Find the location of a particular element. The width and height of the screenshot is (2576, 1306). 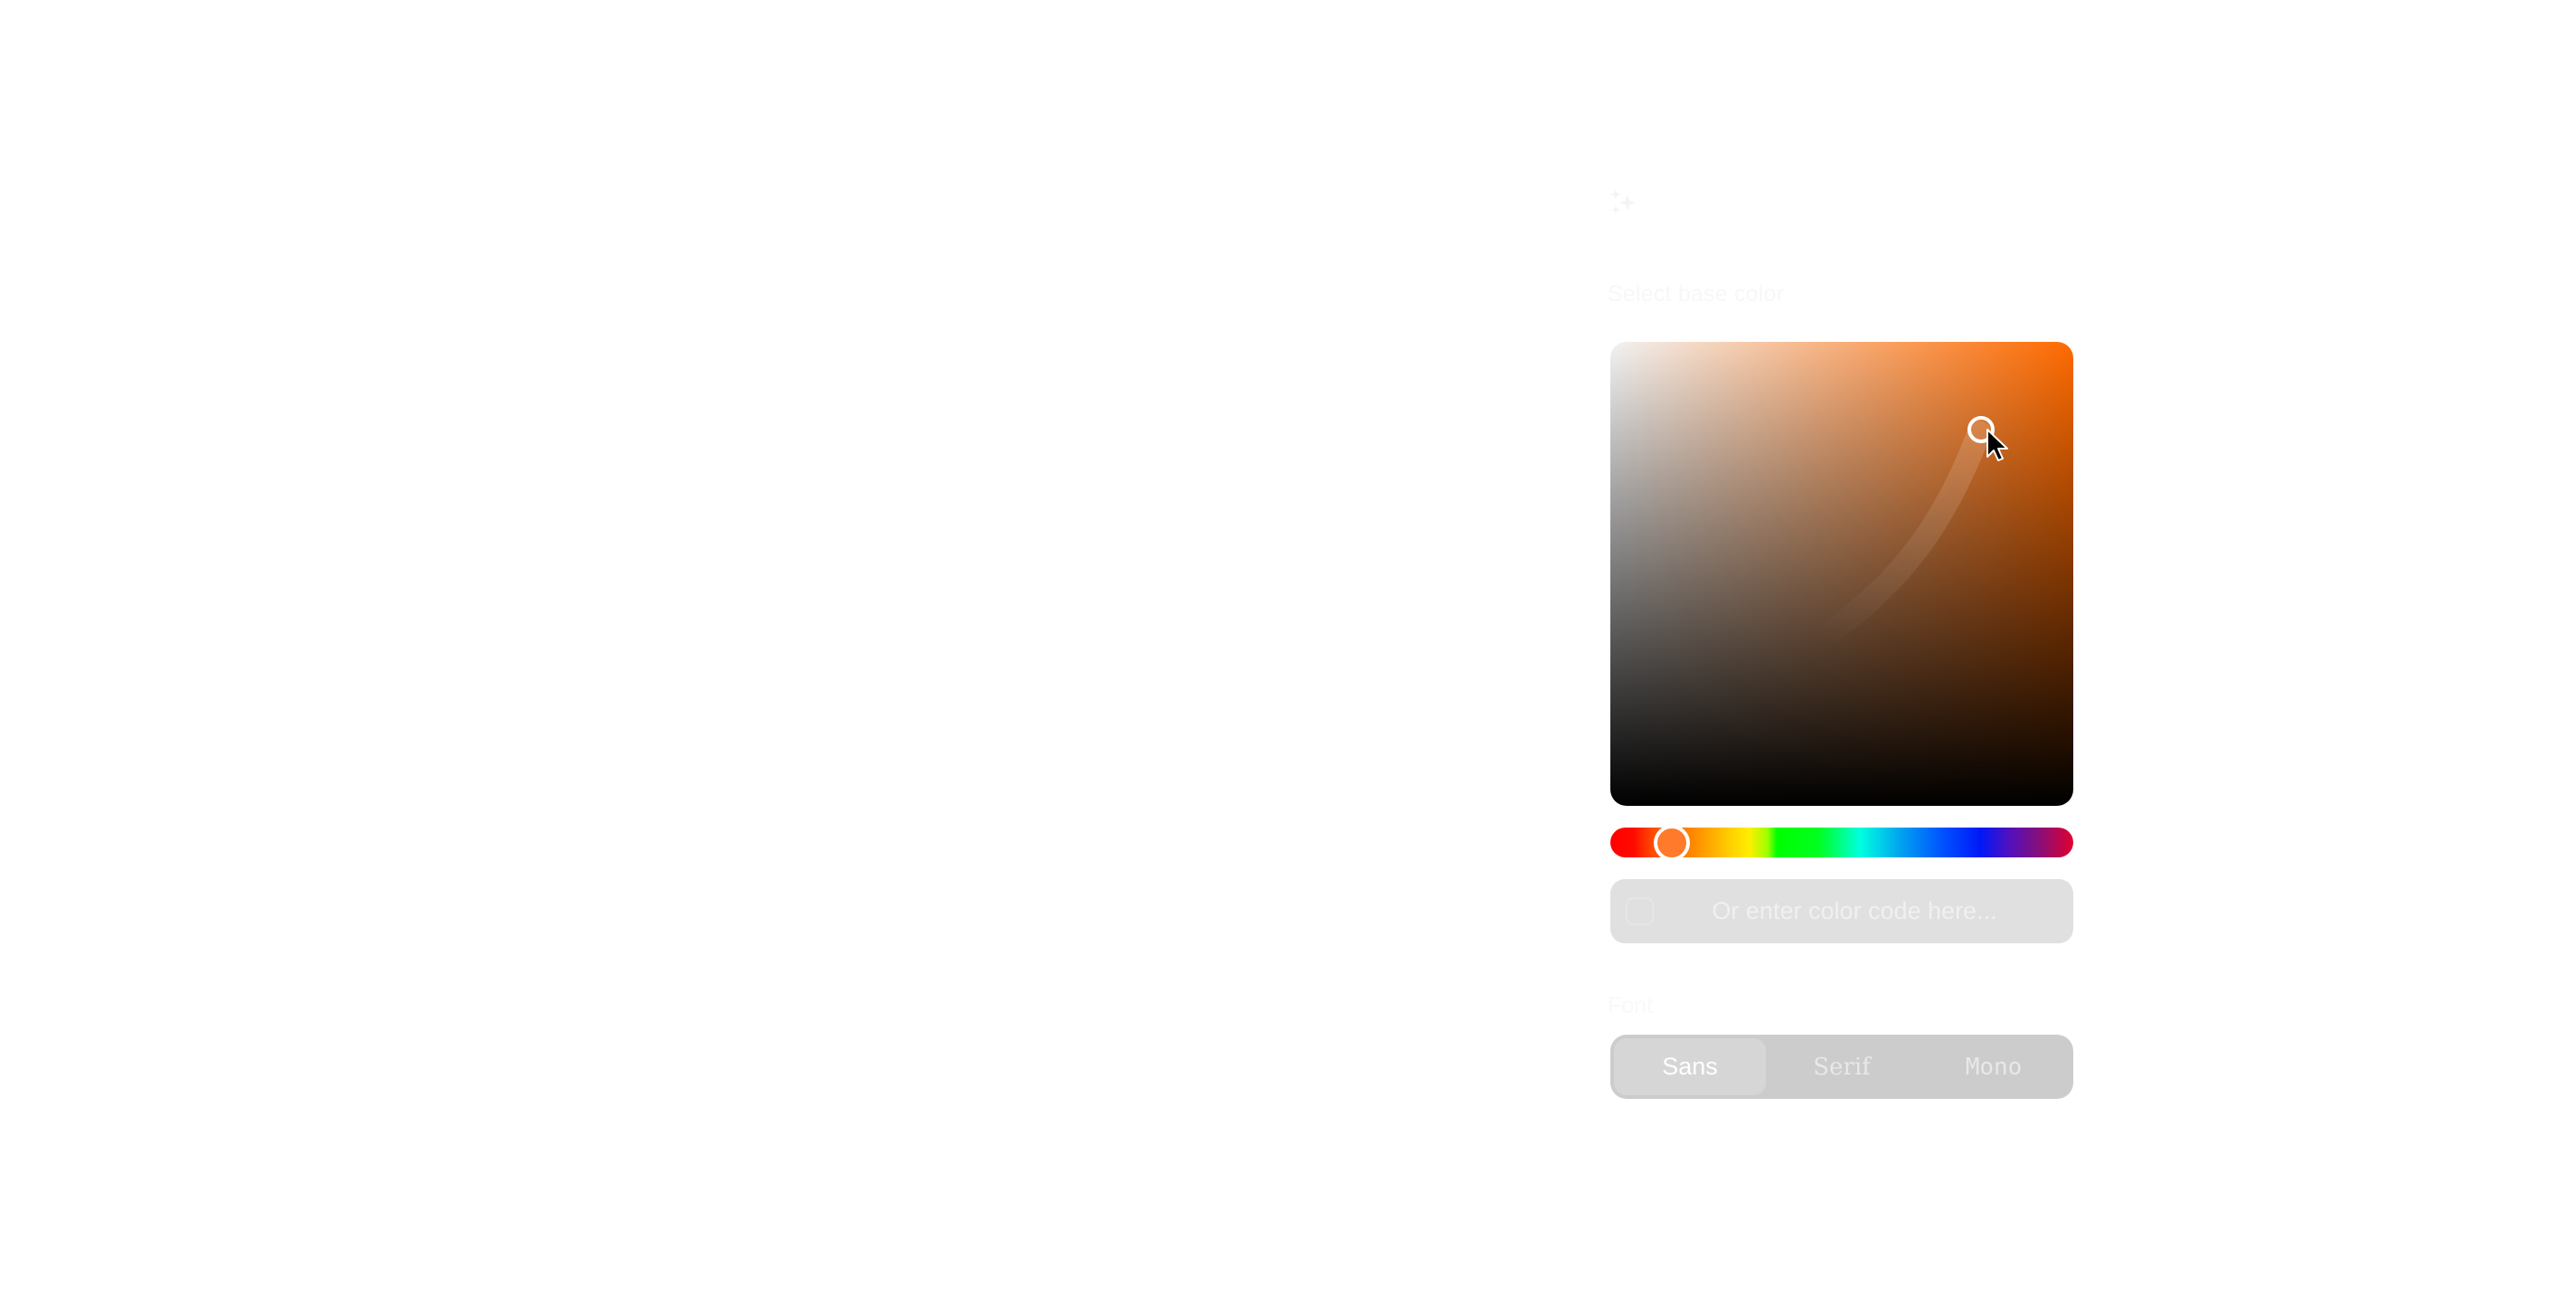

font-segmented-control: Sans Serif Mono is located at coordinates (1841, 1067).